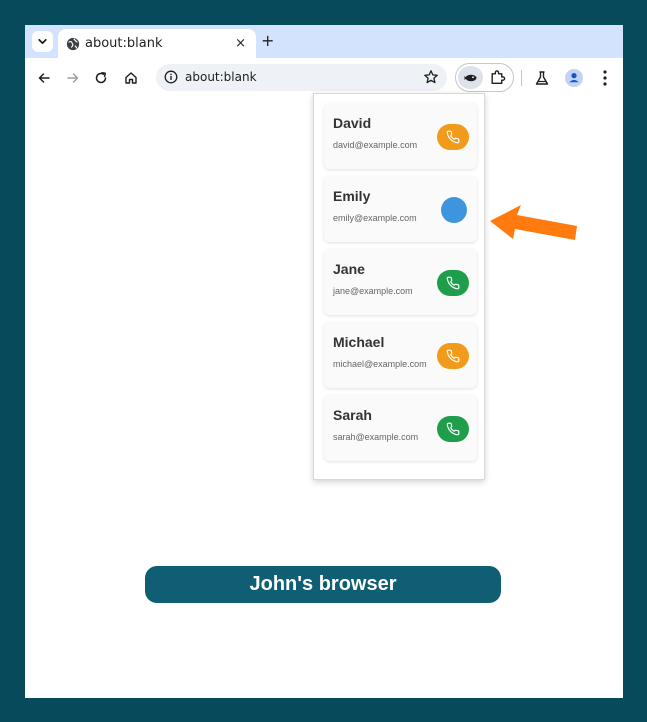 Image resolution: width=647 pixels, height=722 pixels. What do you see at coordinates (400, 428) in the screenshot?
I see `contact-card-sarah: Sarah sarah@example.com` at bounding box center [400, 428].